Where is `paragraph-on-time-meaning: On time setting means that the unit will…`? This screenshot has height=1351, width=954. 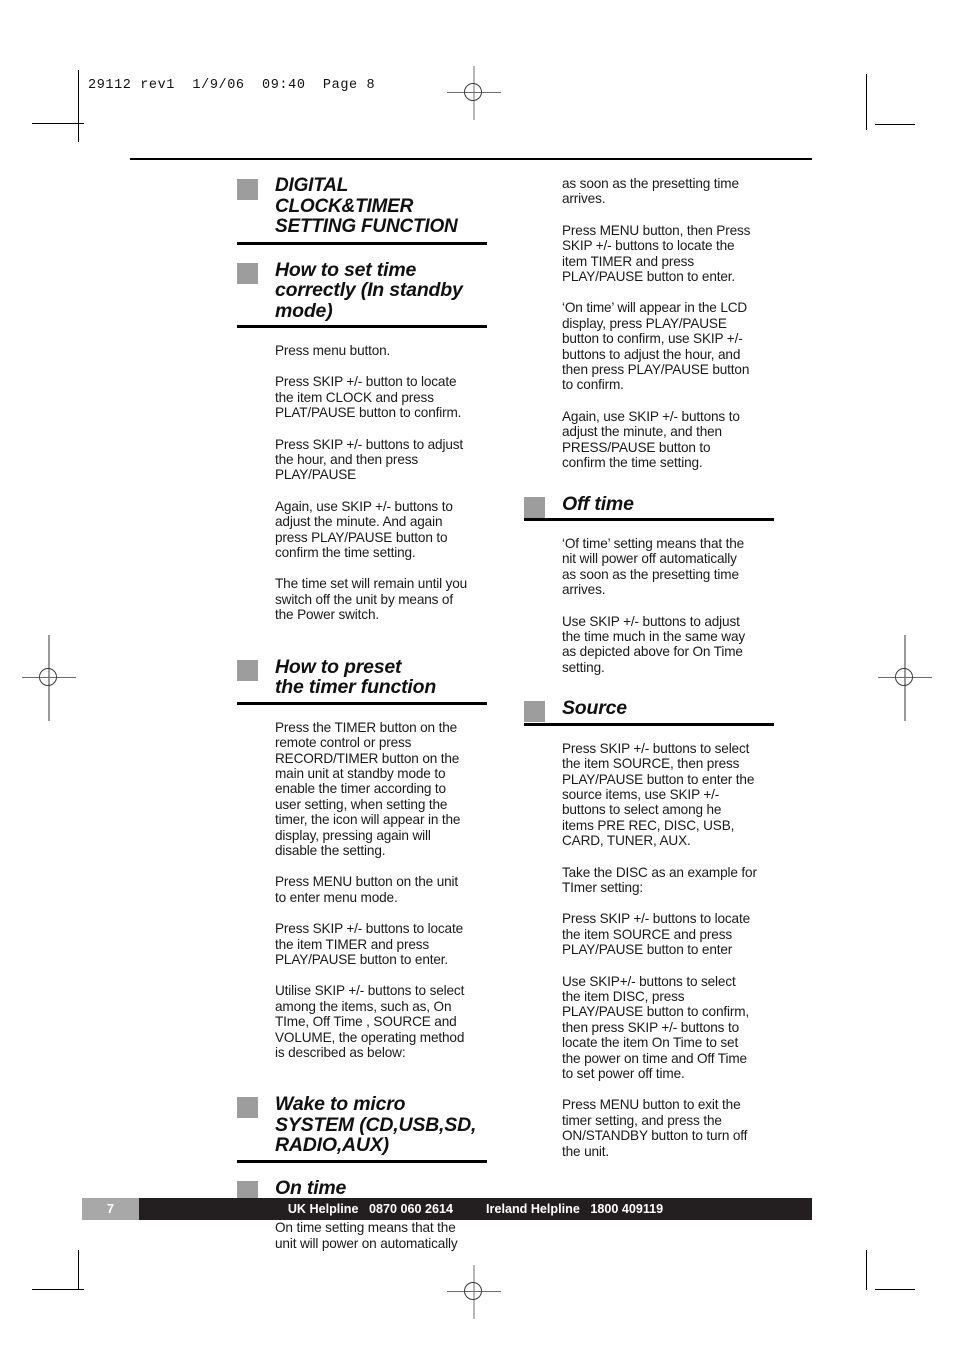 paragraph-on-time-meaning: On time setting means that the unit will… is located at coordinates (366, 1235).